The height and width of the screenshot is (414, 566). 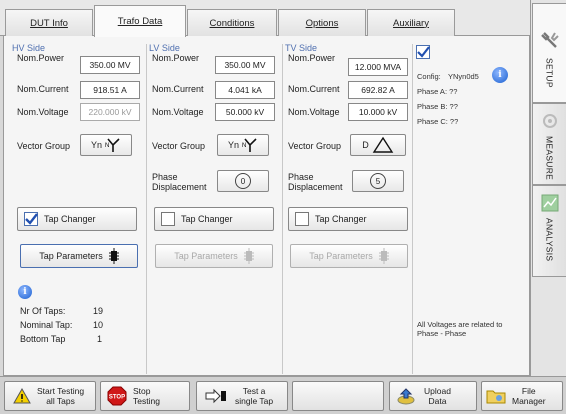 What do you see at coordinates (110, 112) in the screenshot?
I see `hv-nom-voltage-field: 220.000 kV` at bounding box center [110, 112].